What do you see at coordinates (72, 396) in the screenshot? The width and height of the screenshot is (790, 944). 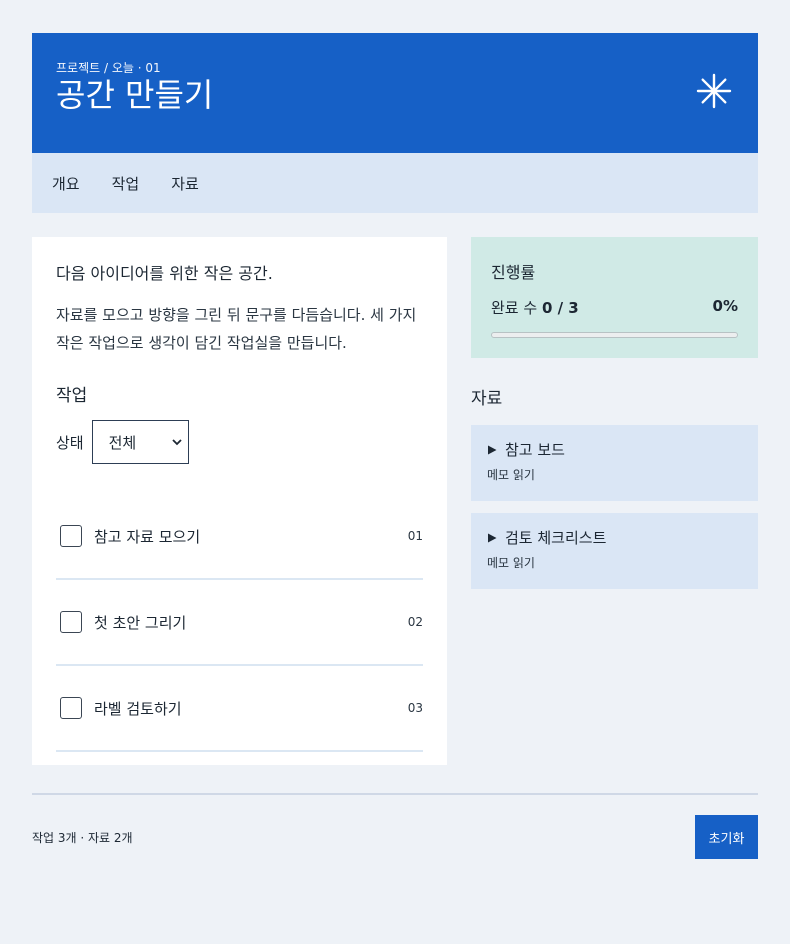 I see `tasks-title: 작업` at bounding box center [72, 396].